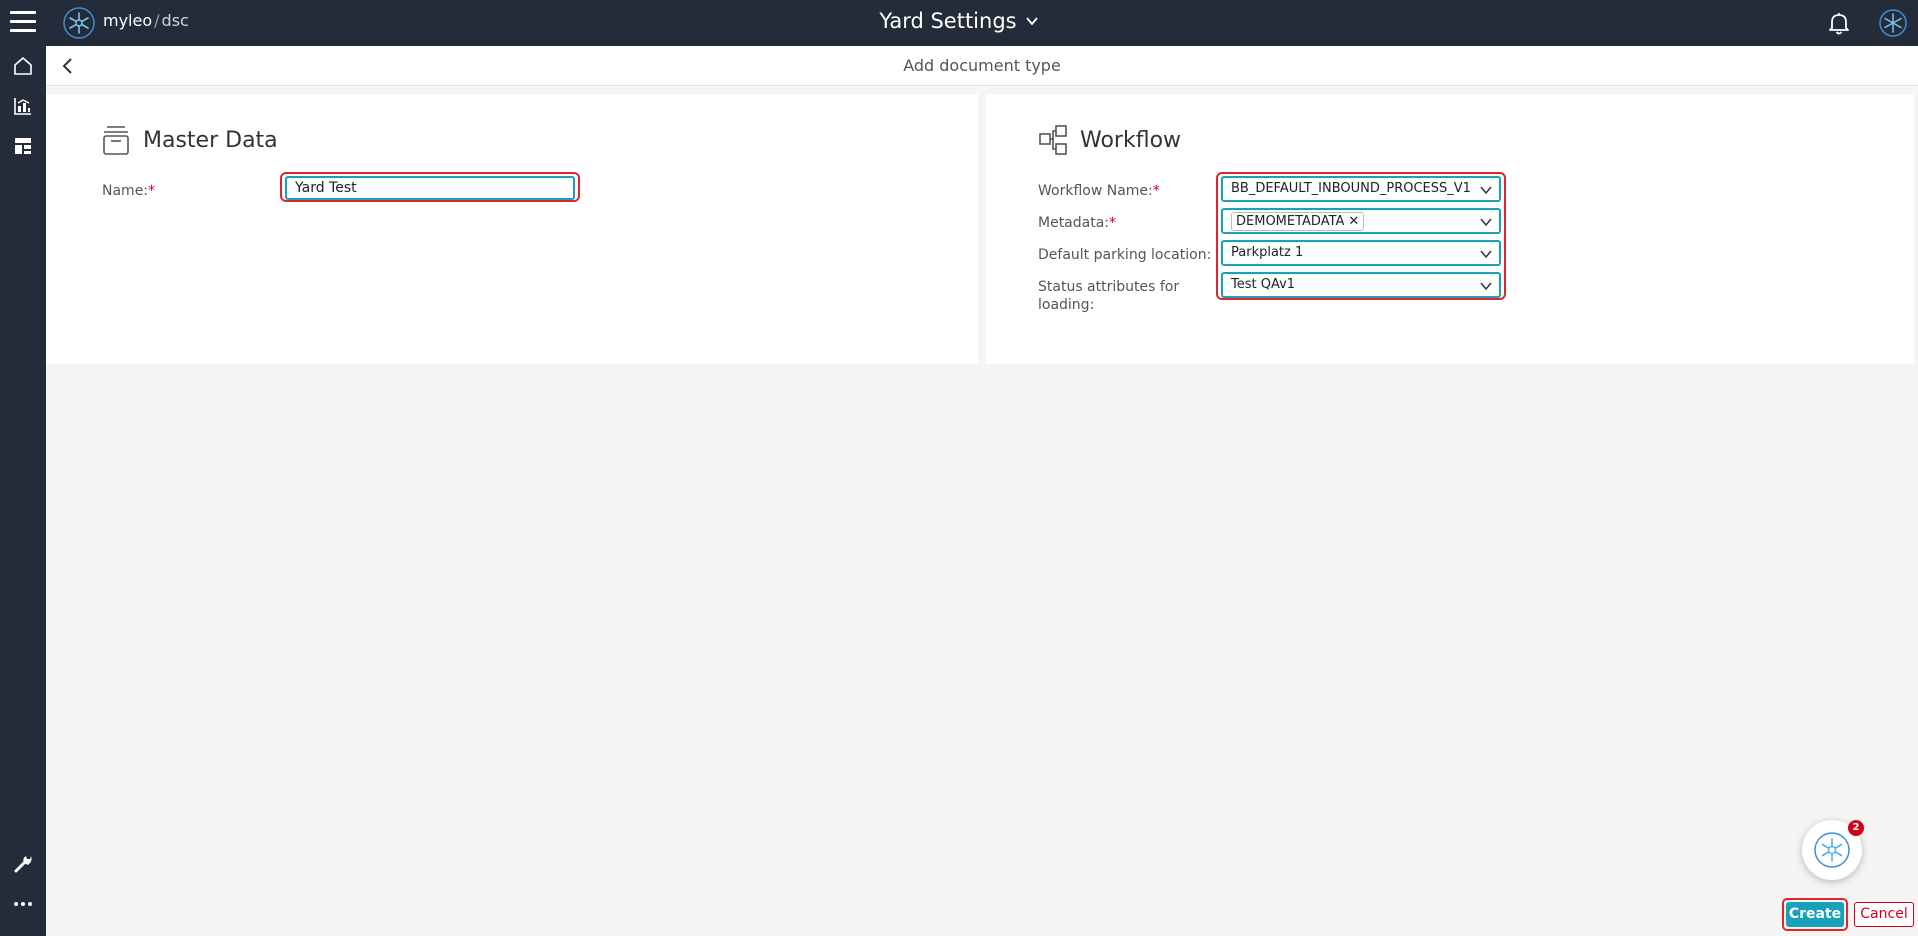 This screenshot has height=936, width=1918. I want to click on workflow-title: Workflow, so click(1131, 140).